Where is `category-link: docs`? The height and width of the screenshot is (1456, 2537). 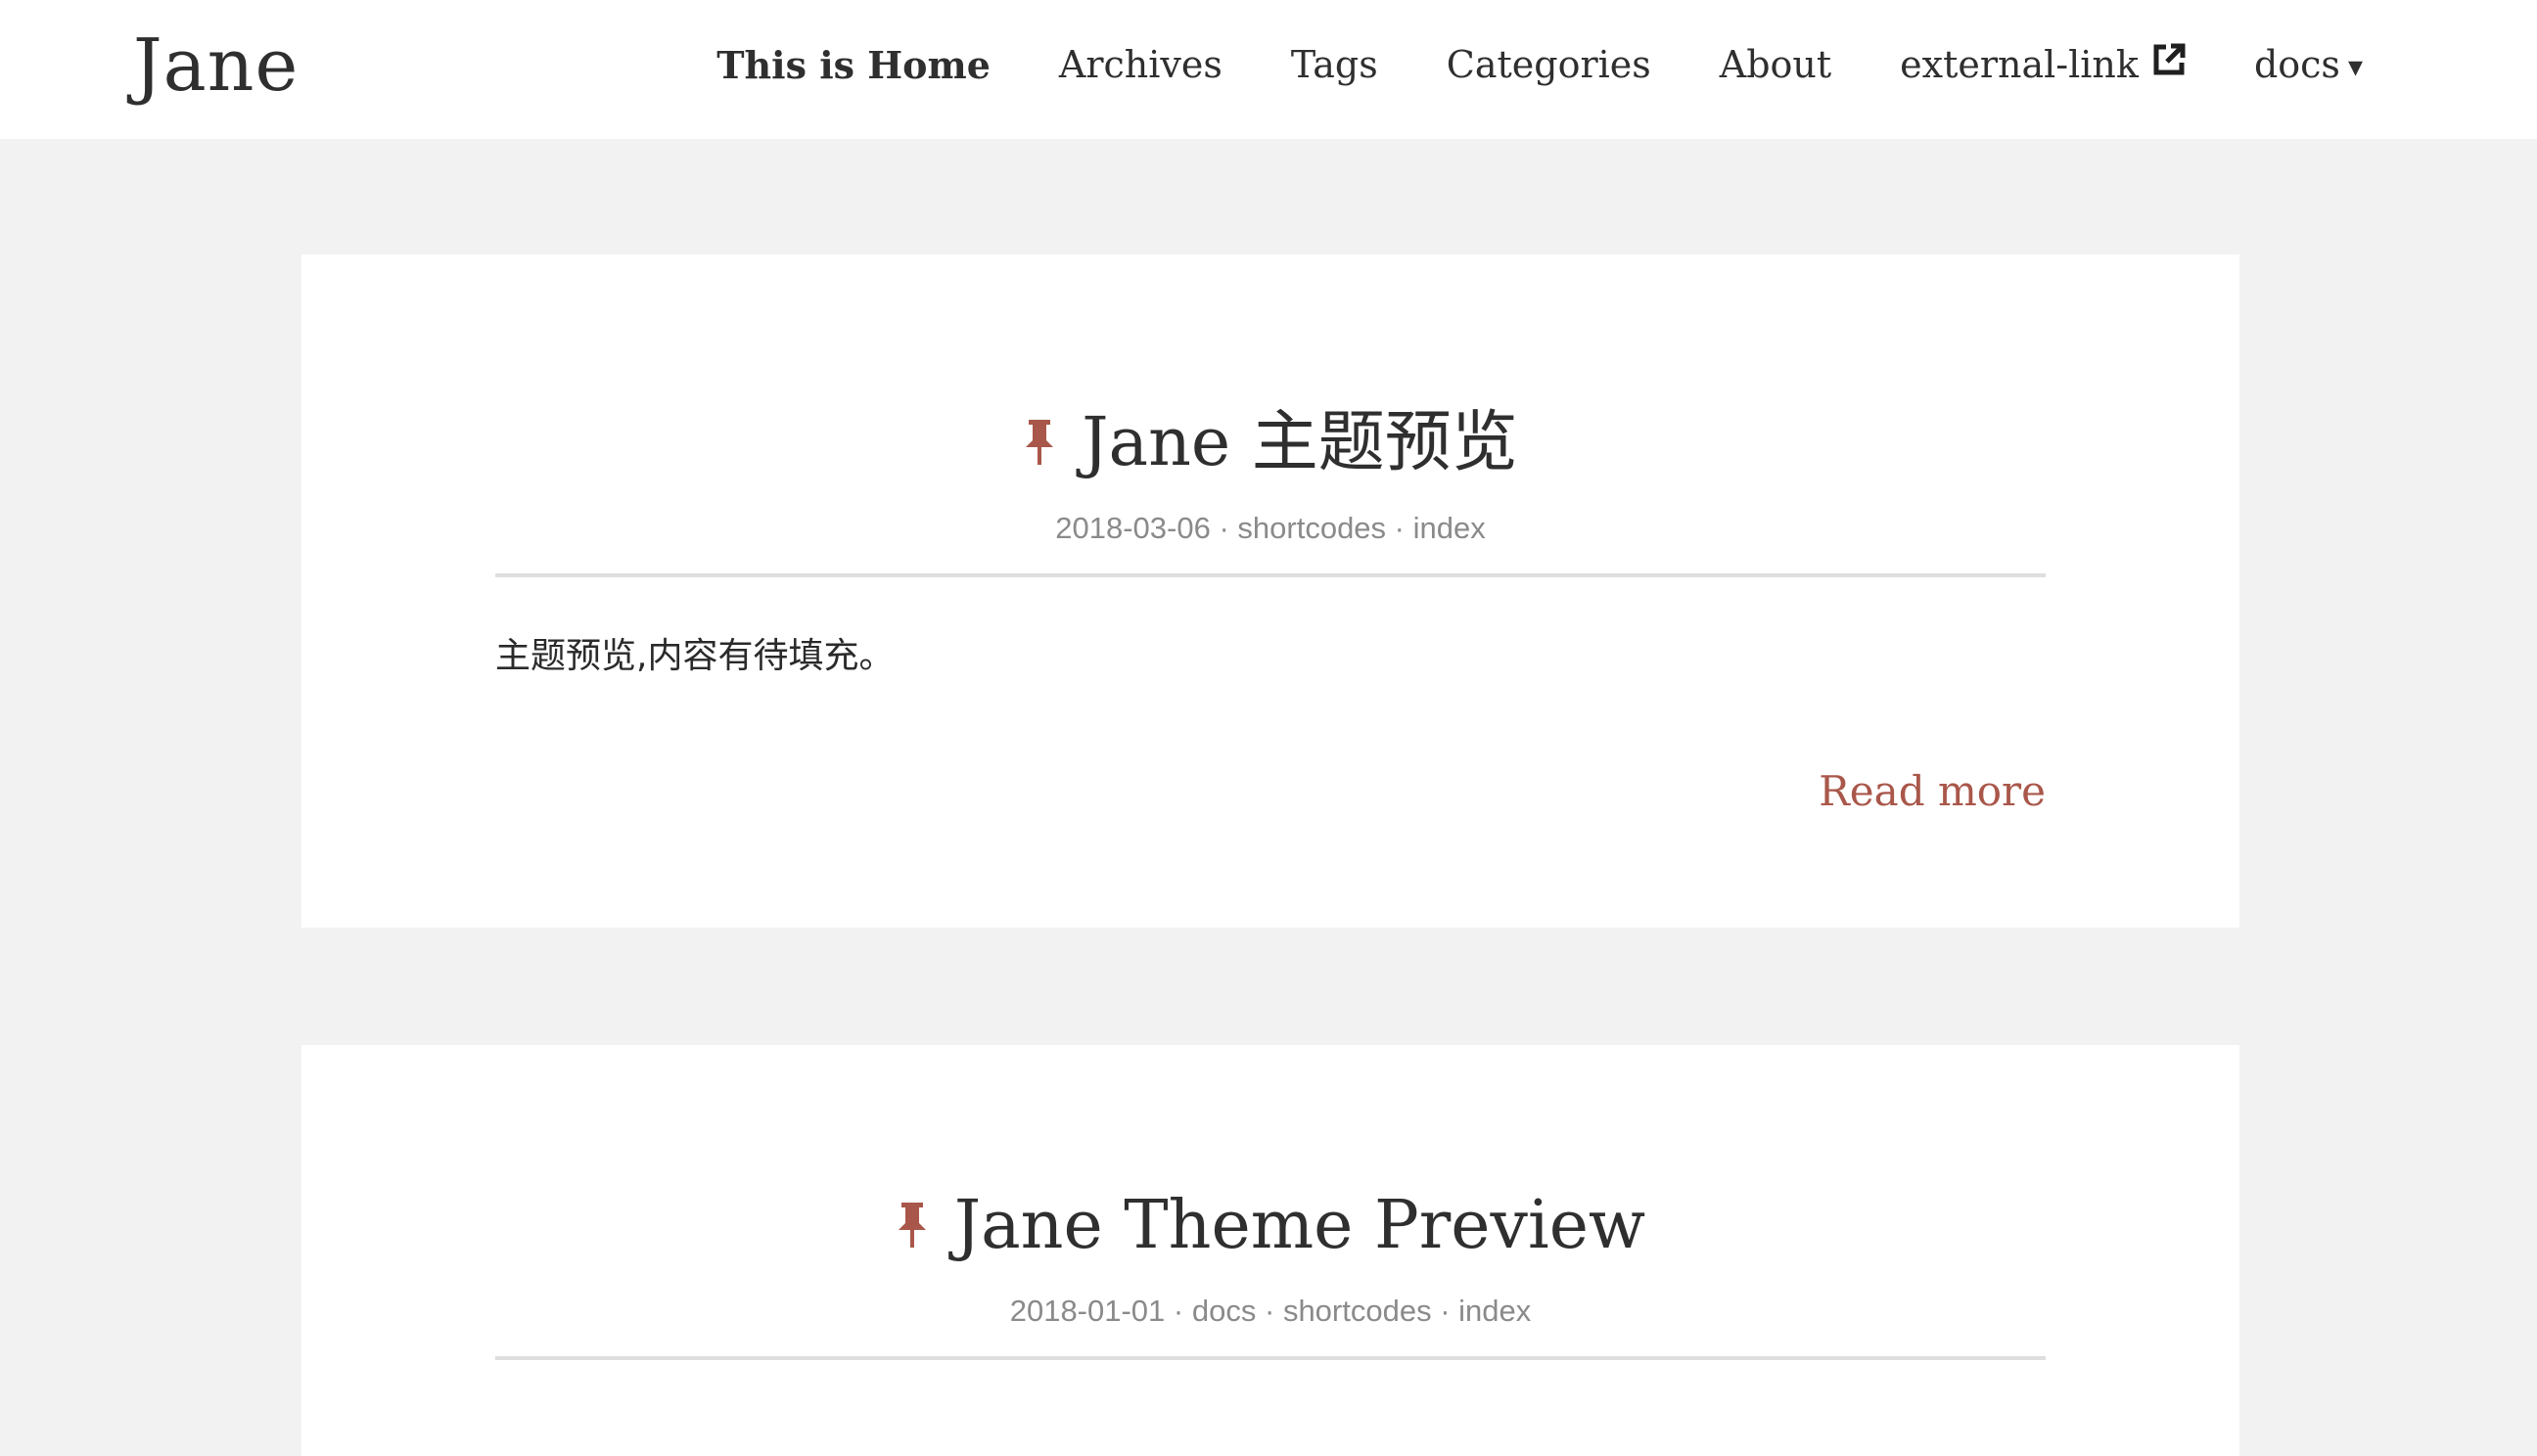 category-link: docs is located at coordinates (1224, 1311).